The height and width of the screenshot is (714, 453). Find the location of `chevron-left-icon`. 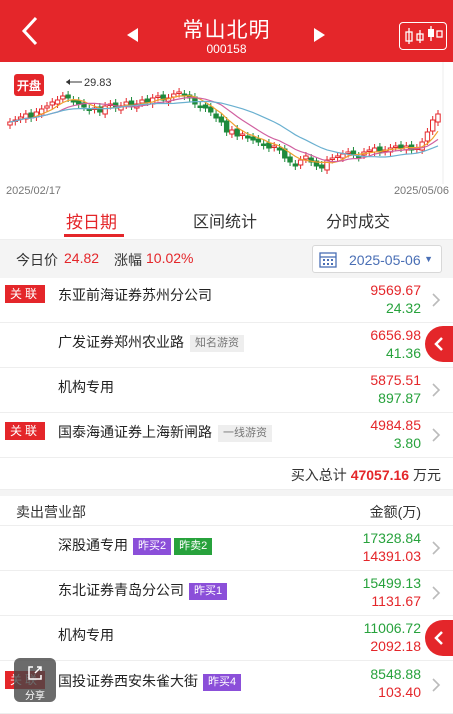

chevron-left-icon is located at coordinates (438, 344).